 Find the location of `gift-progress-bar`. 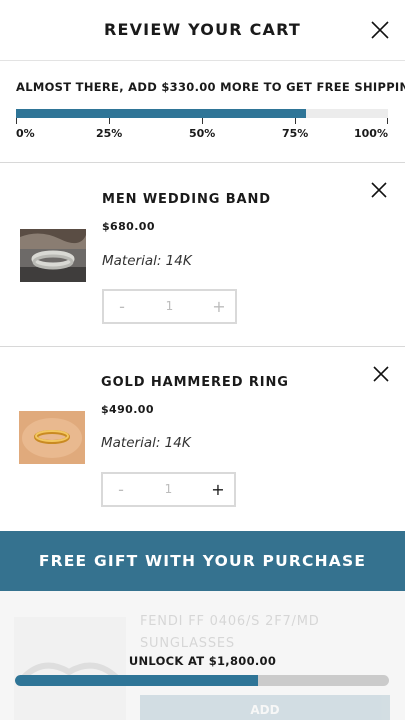

gift-progress-bar is located at coordinates (202, 680).